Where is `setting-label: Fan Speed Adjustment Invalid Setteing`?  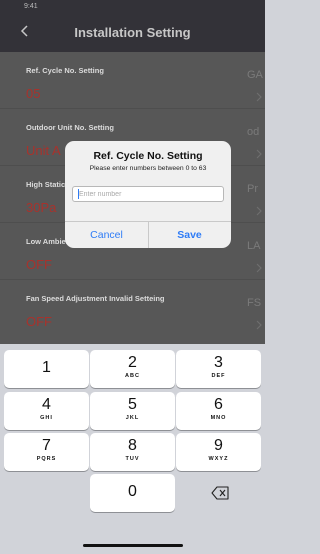 setting-label: Fan Speed Adjustment Invalid Setteing is located at coordinates (95, 298).